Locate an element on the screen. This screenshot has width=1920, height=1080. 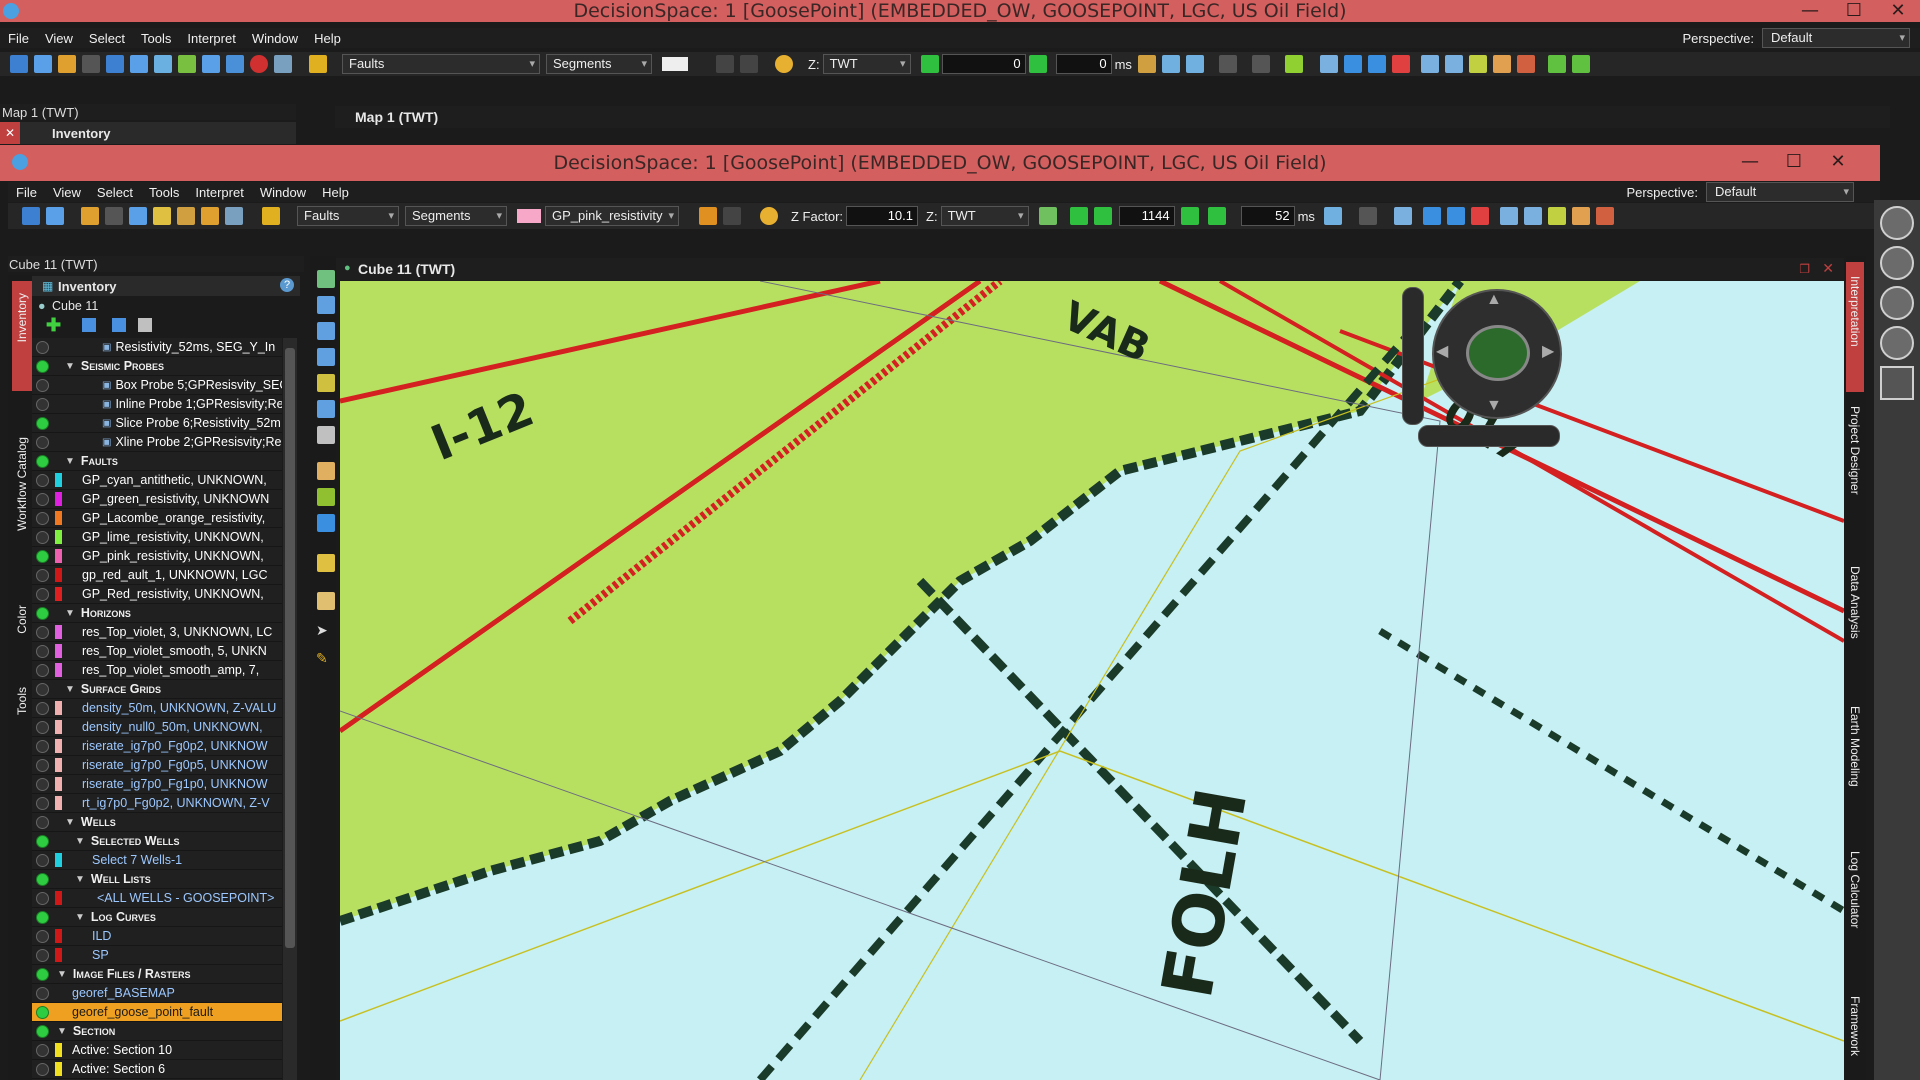
well-icon is located at coordinates (1376, 64).